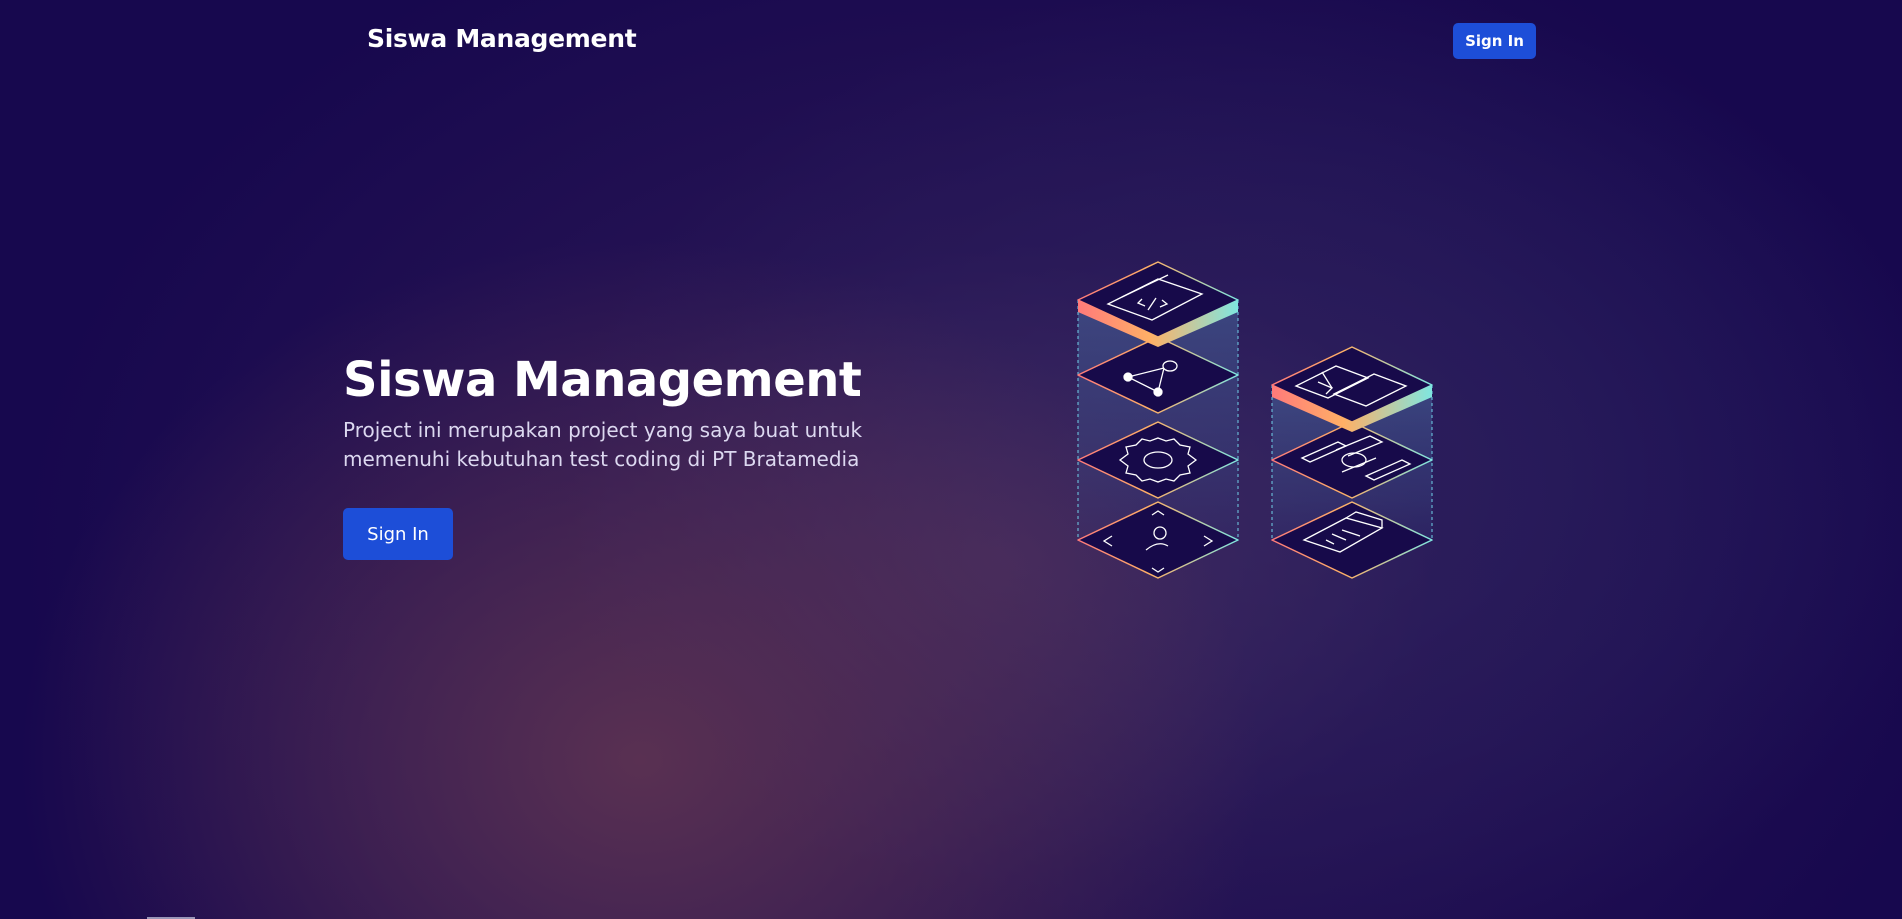 Image resolution: width=1902 pixels, height=919 pixels. What do you see at coordinates (398, 534) in the screenshot?
I see `hero-signin-button: Sign In` at bounding box center [398, 534].